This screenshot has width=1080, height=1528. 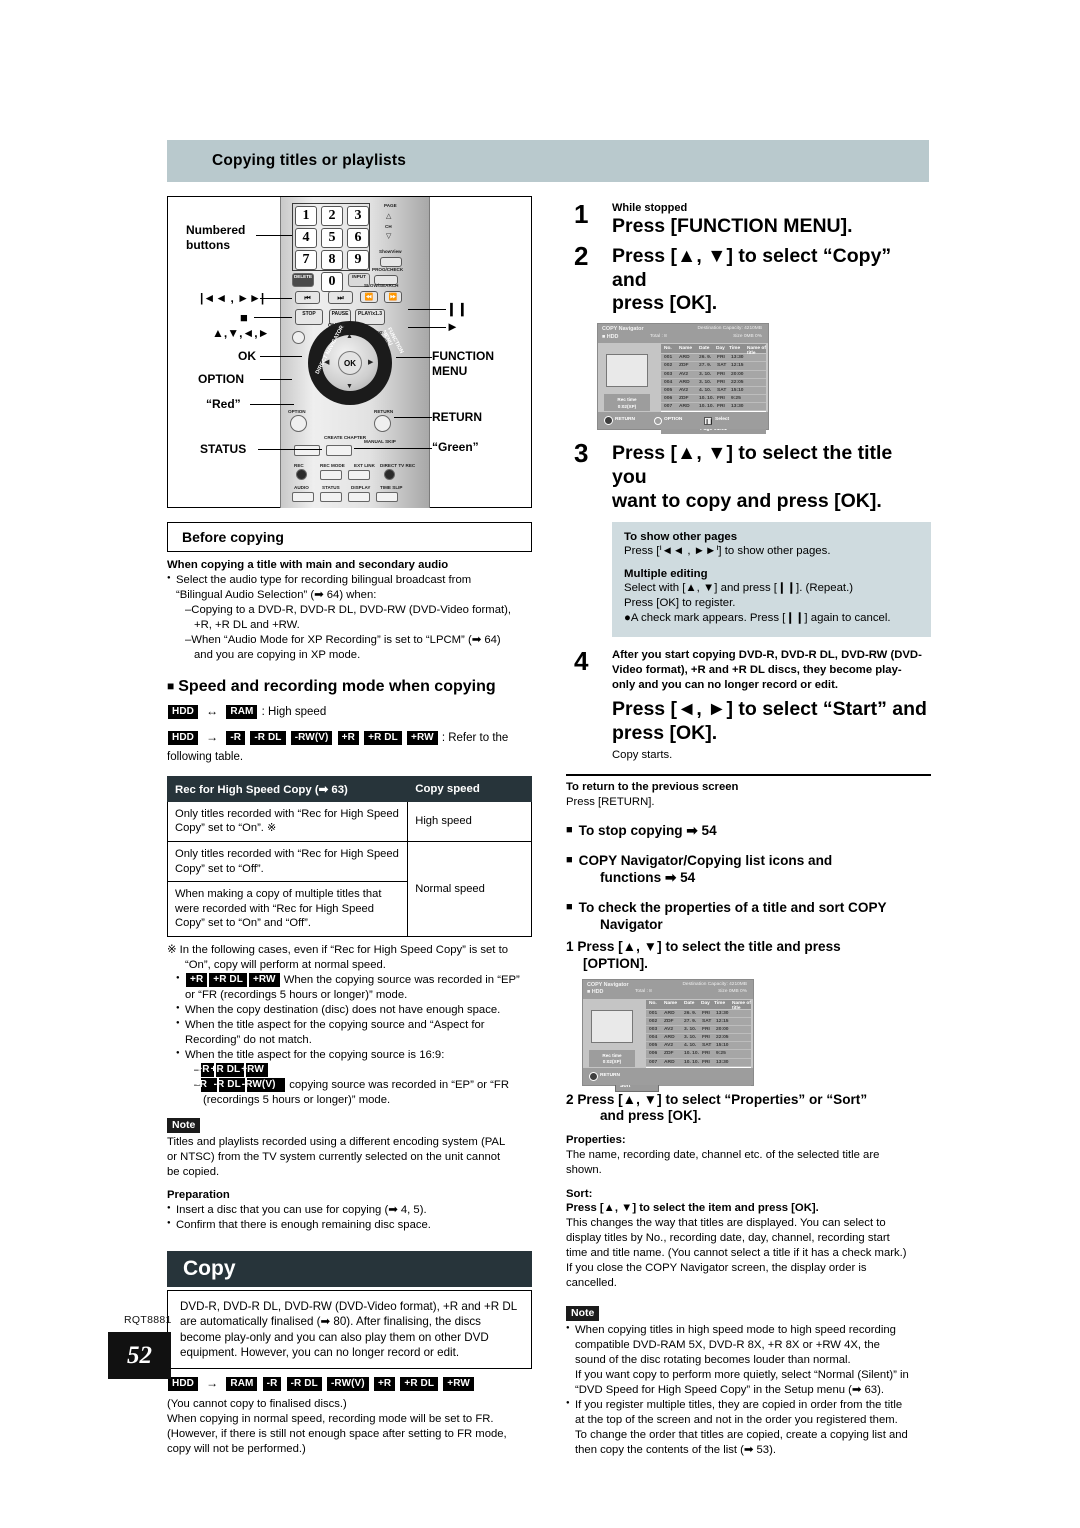 I want to click on green-button, so click(x=339, y=450).